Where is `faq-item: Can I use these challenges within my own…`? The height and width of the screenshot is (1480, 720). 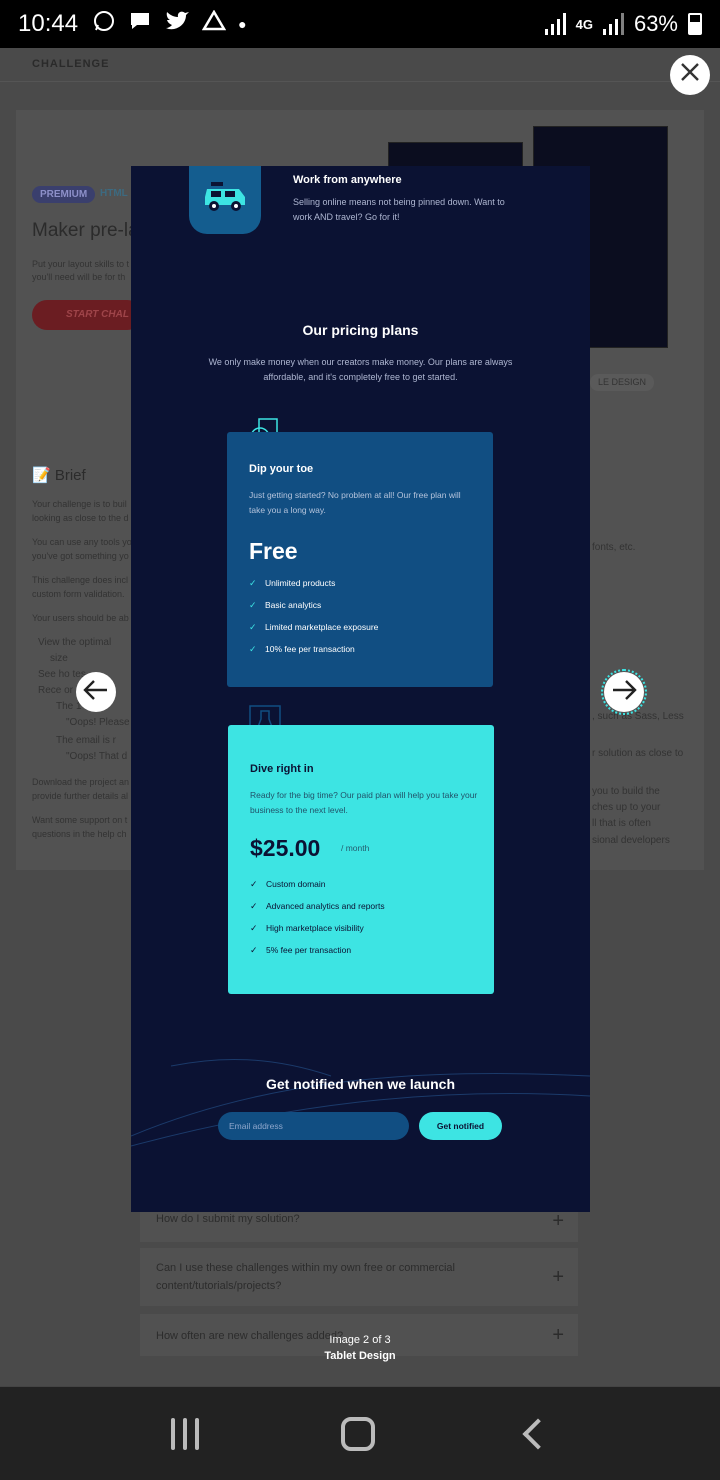
faq-item: Can I use these challenges within my own… is located at coordinates (359, 1277).